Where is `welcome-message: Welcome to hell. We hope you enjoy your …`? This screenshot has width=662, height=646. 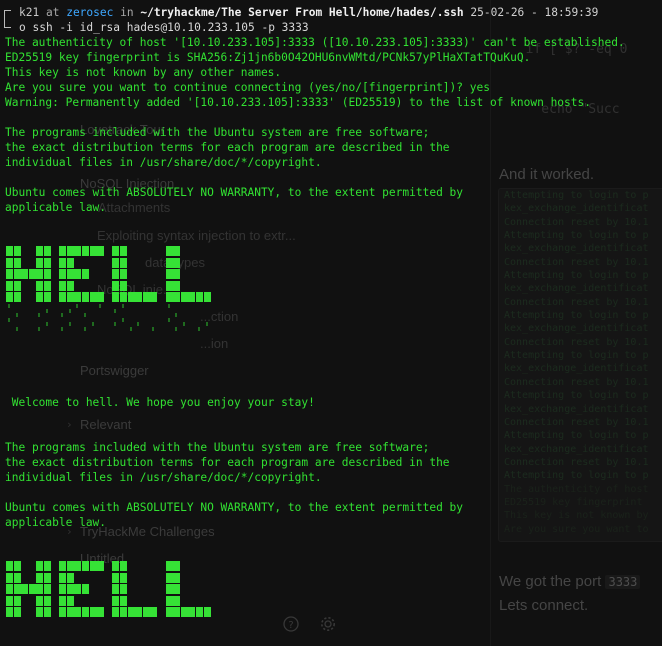 welcome-message: Welcome to hell. We hope you enjoy your … is located at coordinates (160, 402).